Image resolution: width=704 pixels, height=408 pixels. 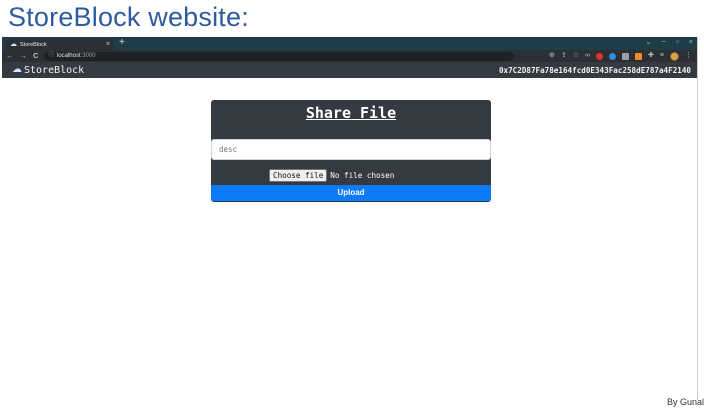 I want to click on tab-title: StoreBlock, so click(x=33, y=44).